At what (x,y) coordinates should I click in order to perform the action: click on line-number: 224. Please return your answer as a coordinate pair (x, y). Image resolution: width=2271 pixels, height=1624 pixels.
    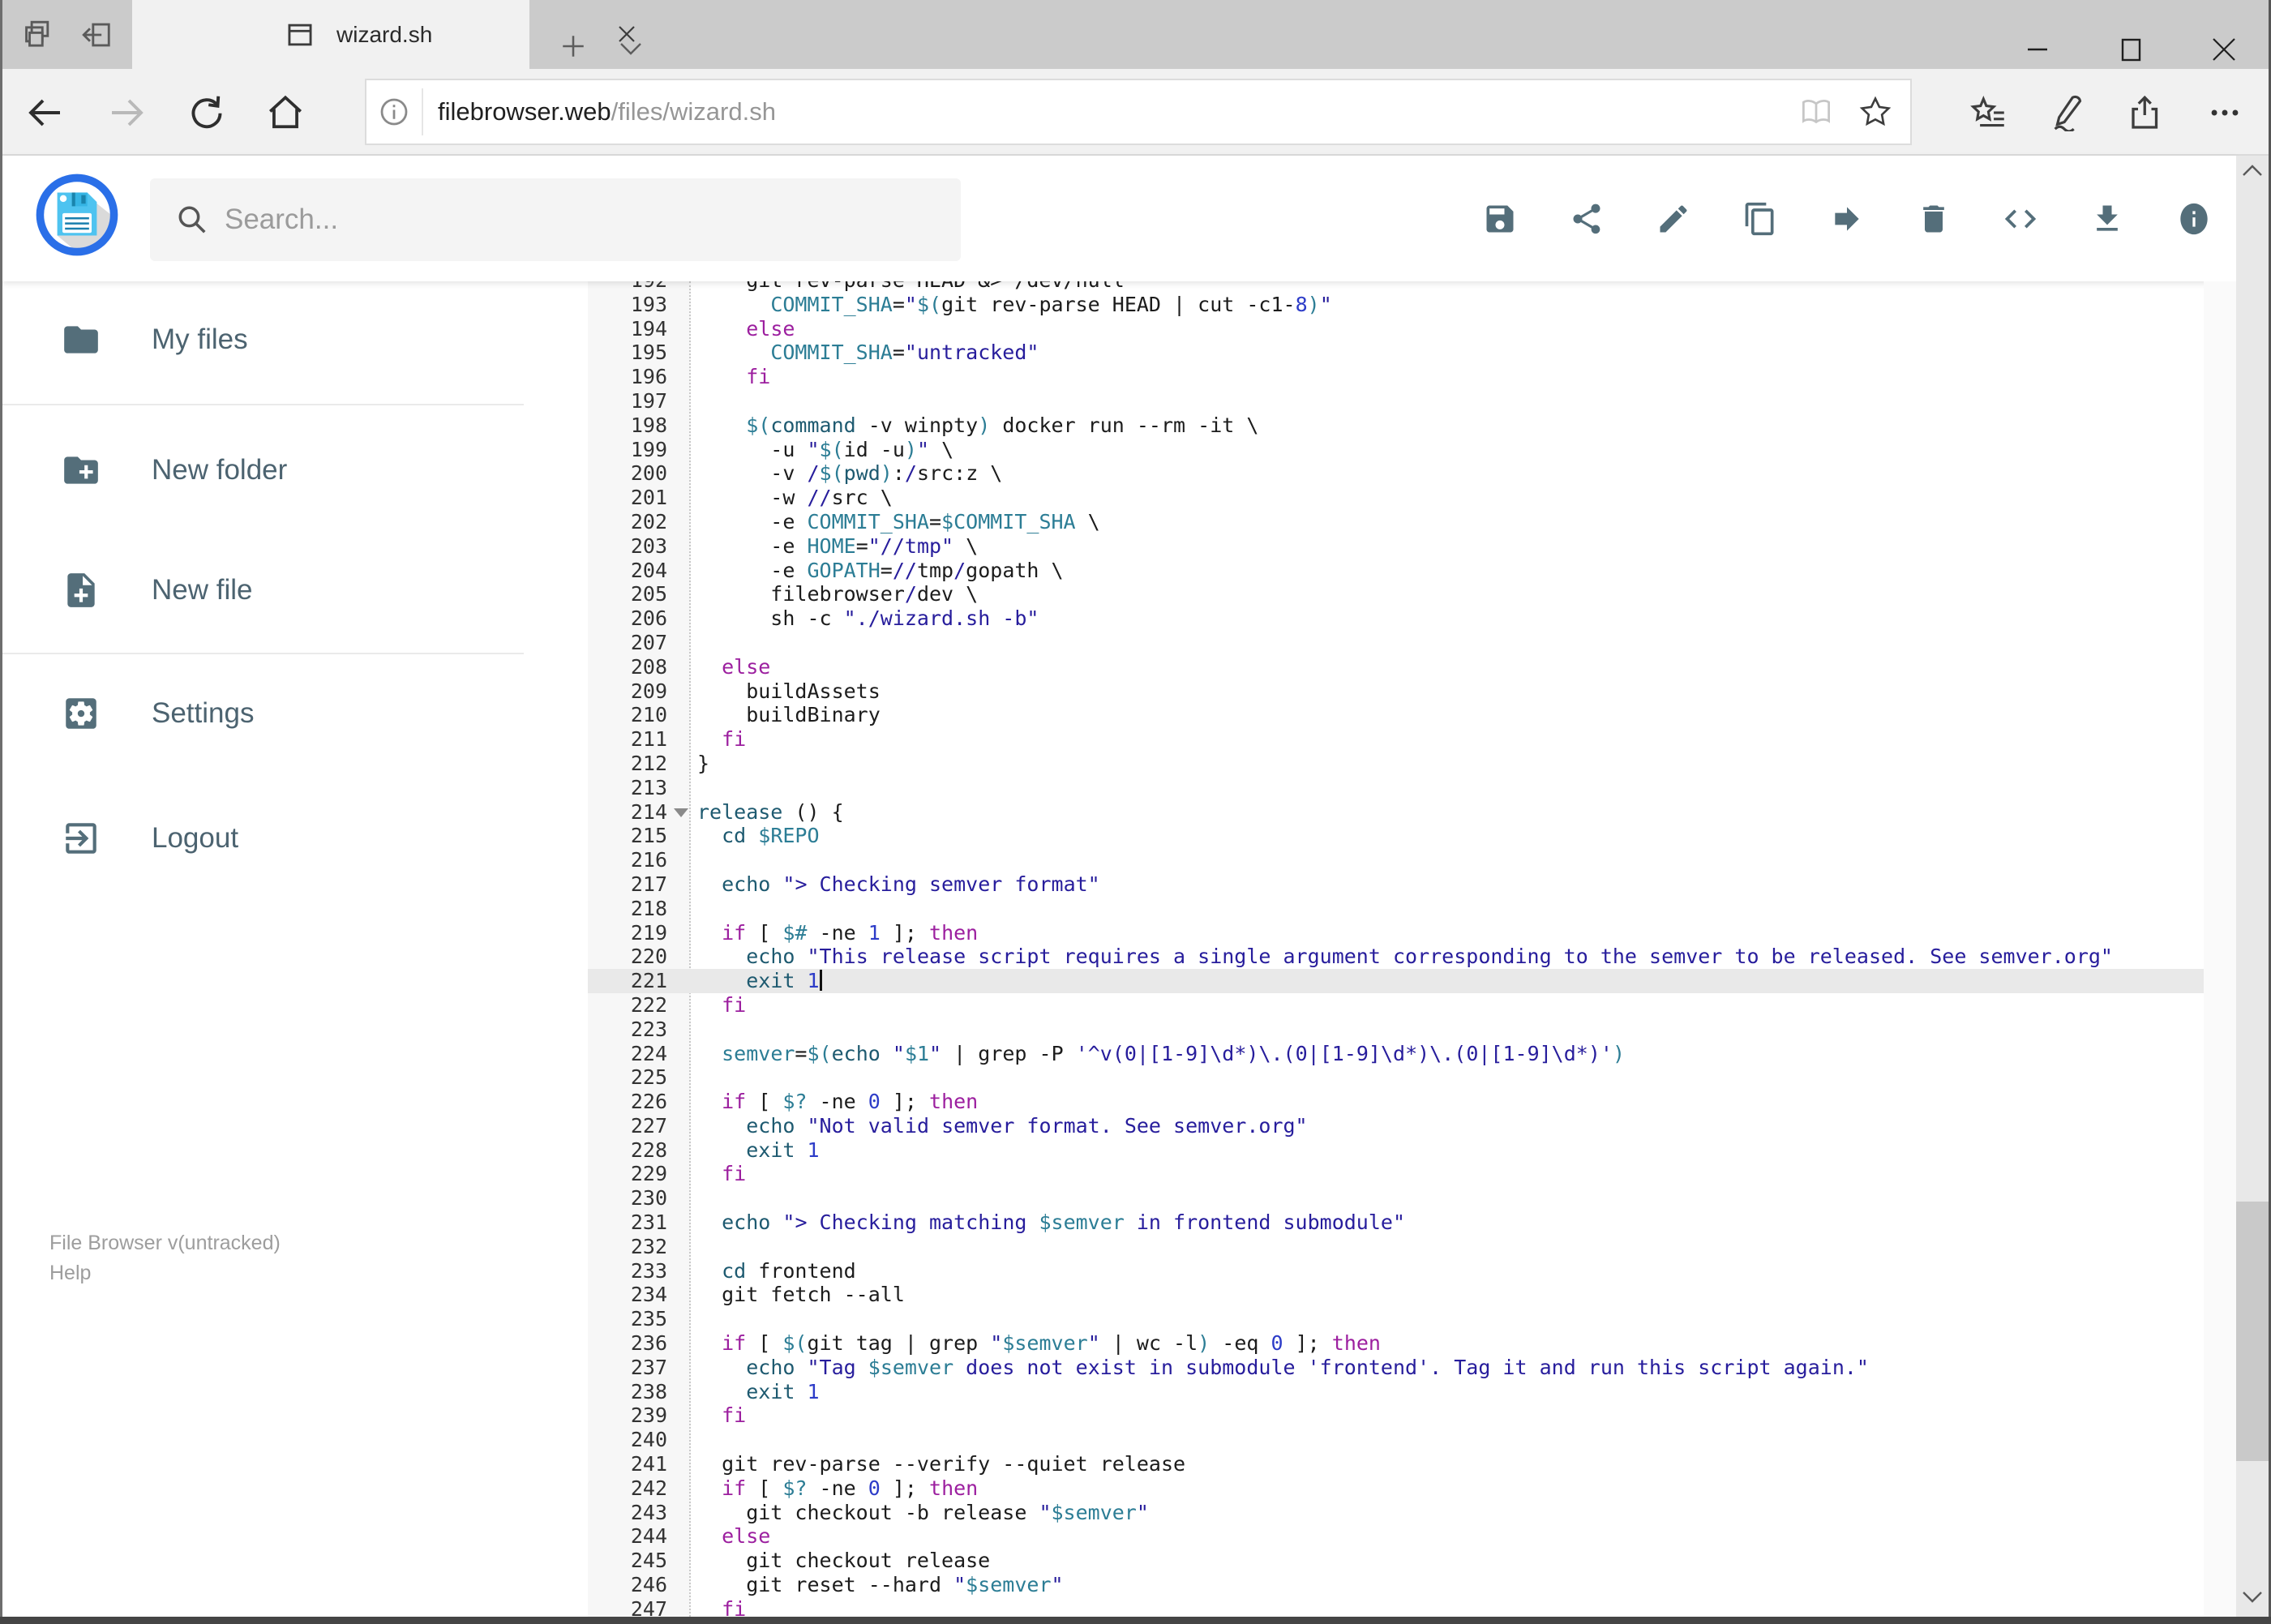
    Looking at the image, I should click on (628, 1054).